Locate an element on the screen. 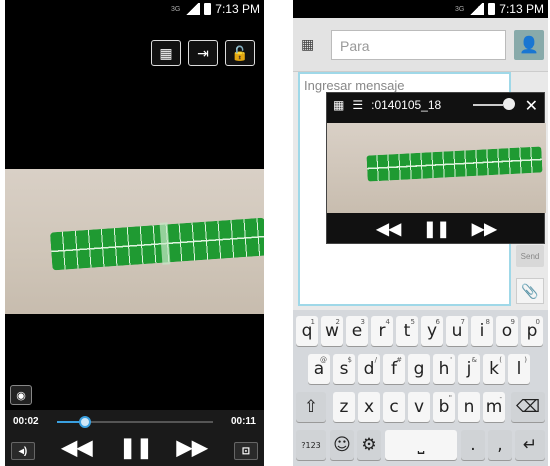 Image resolution: width=550 pixels, height=466 pixels. seek-handle is located at coordinates (85, 422).